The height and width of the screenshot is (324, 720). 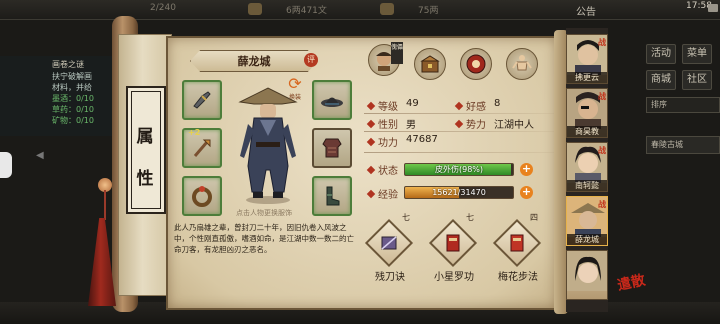 I want to click on ring-icon, so click(x=202, y=196).